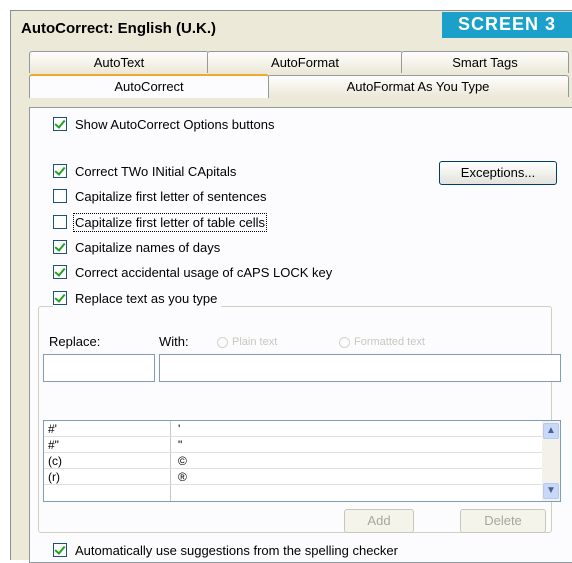 The height and width of the screenshot is (563, 572). I want to click on with-input, so click(360, 368).